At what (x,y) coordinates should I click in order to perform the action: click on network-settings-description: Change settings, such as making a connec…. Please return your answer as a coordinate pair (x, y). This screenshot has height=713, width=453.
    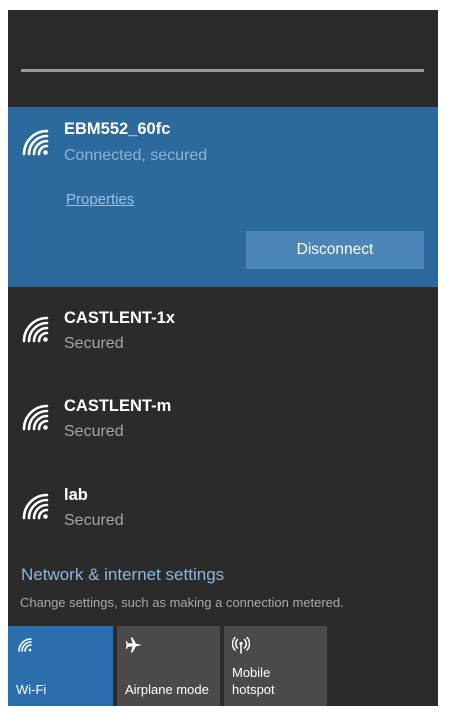
    Looking at the image, I should click on (182, 602).